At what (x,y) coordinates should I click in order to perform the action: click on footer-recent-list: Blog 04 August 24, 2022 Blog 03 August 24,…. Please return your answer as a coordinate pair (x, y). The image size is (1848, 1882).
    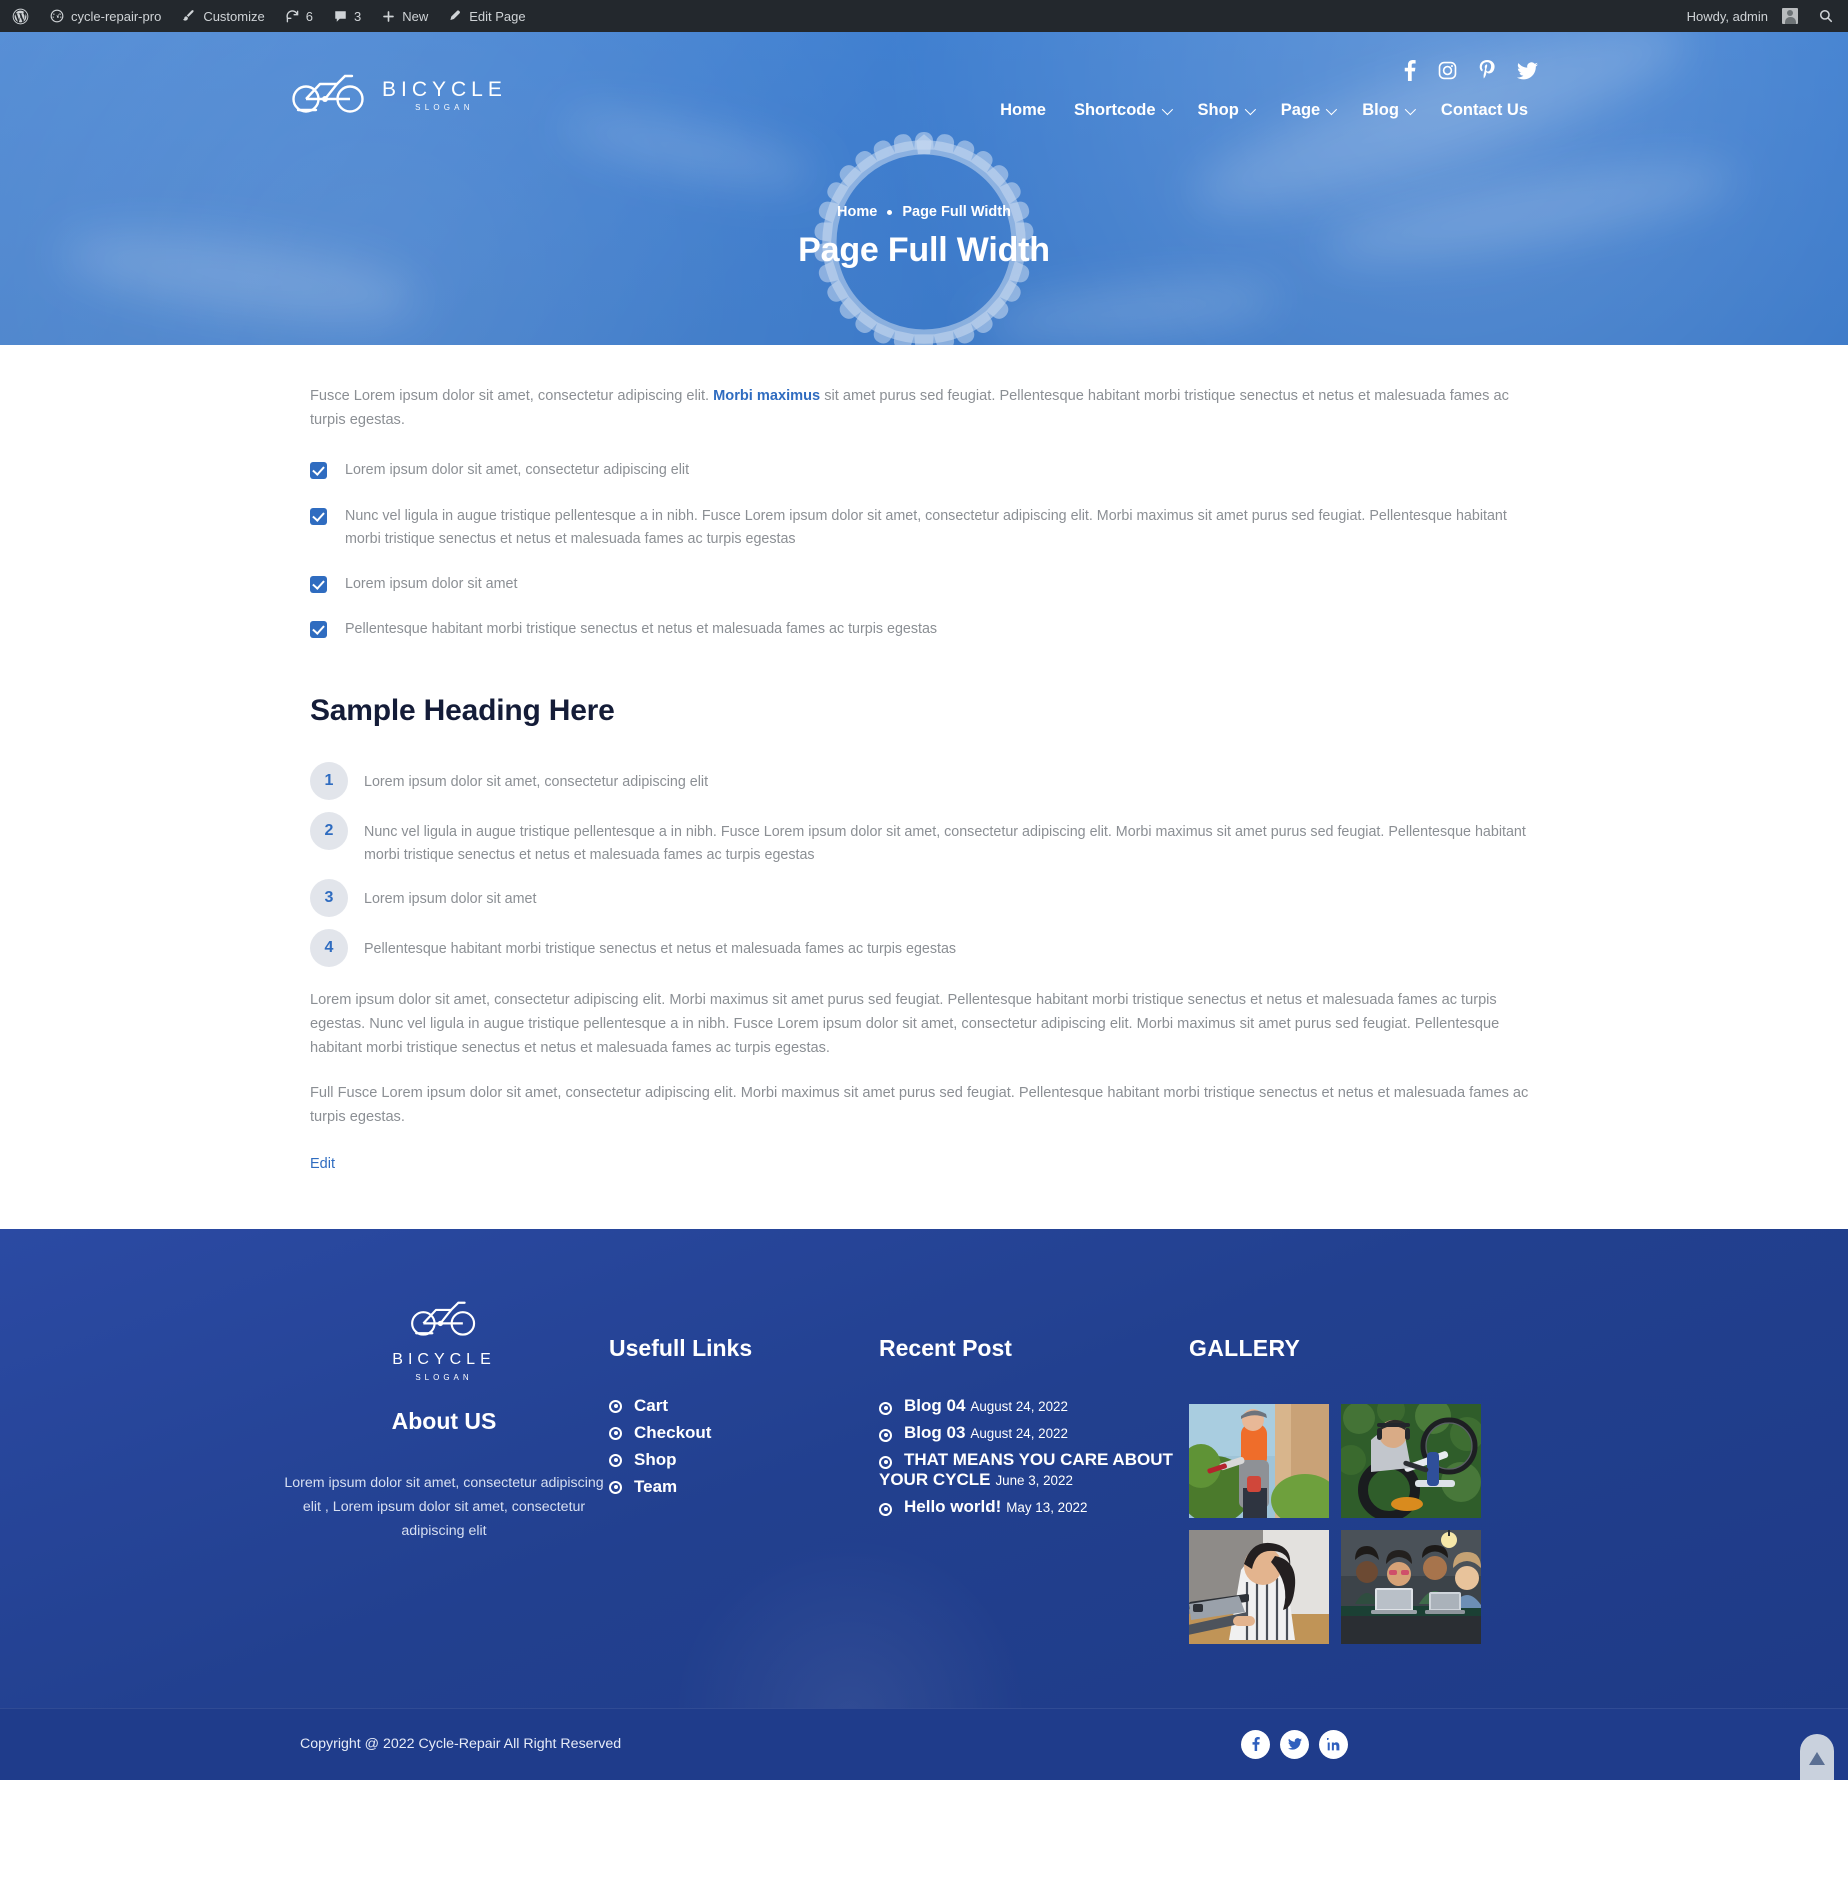
    Looking at the image, I should click on (1034, 1456).